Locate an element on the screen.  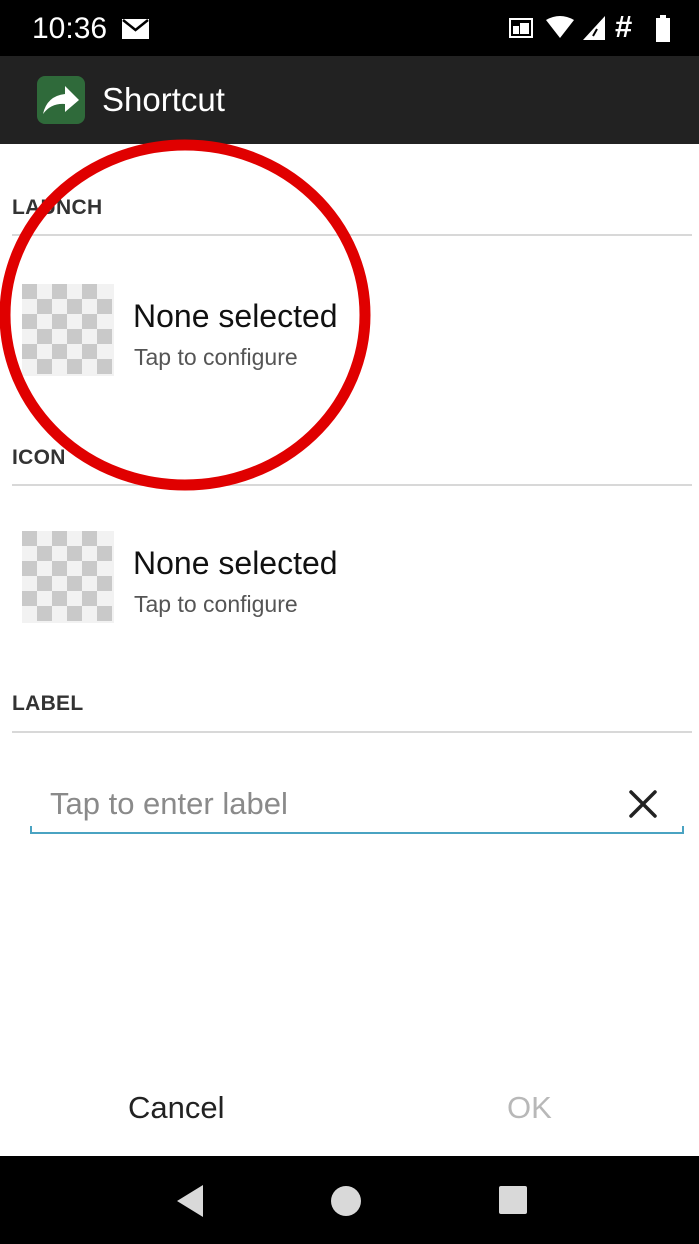
share-arrow-icon is located at coordinates (61, 100).